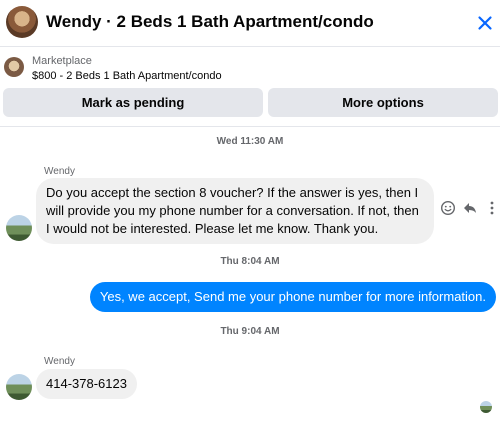  I want to click on marketplace-label: Marketplace, so click(62, 61).